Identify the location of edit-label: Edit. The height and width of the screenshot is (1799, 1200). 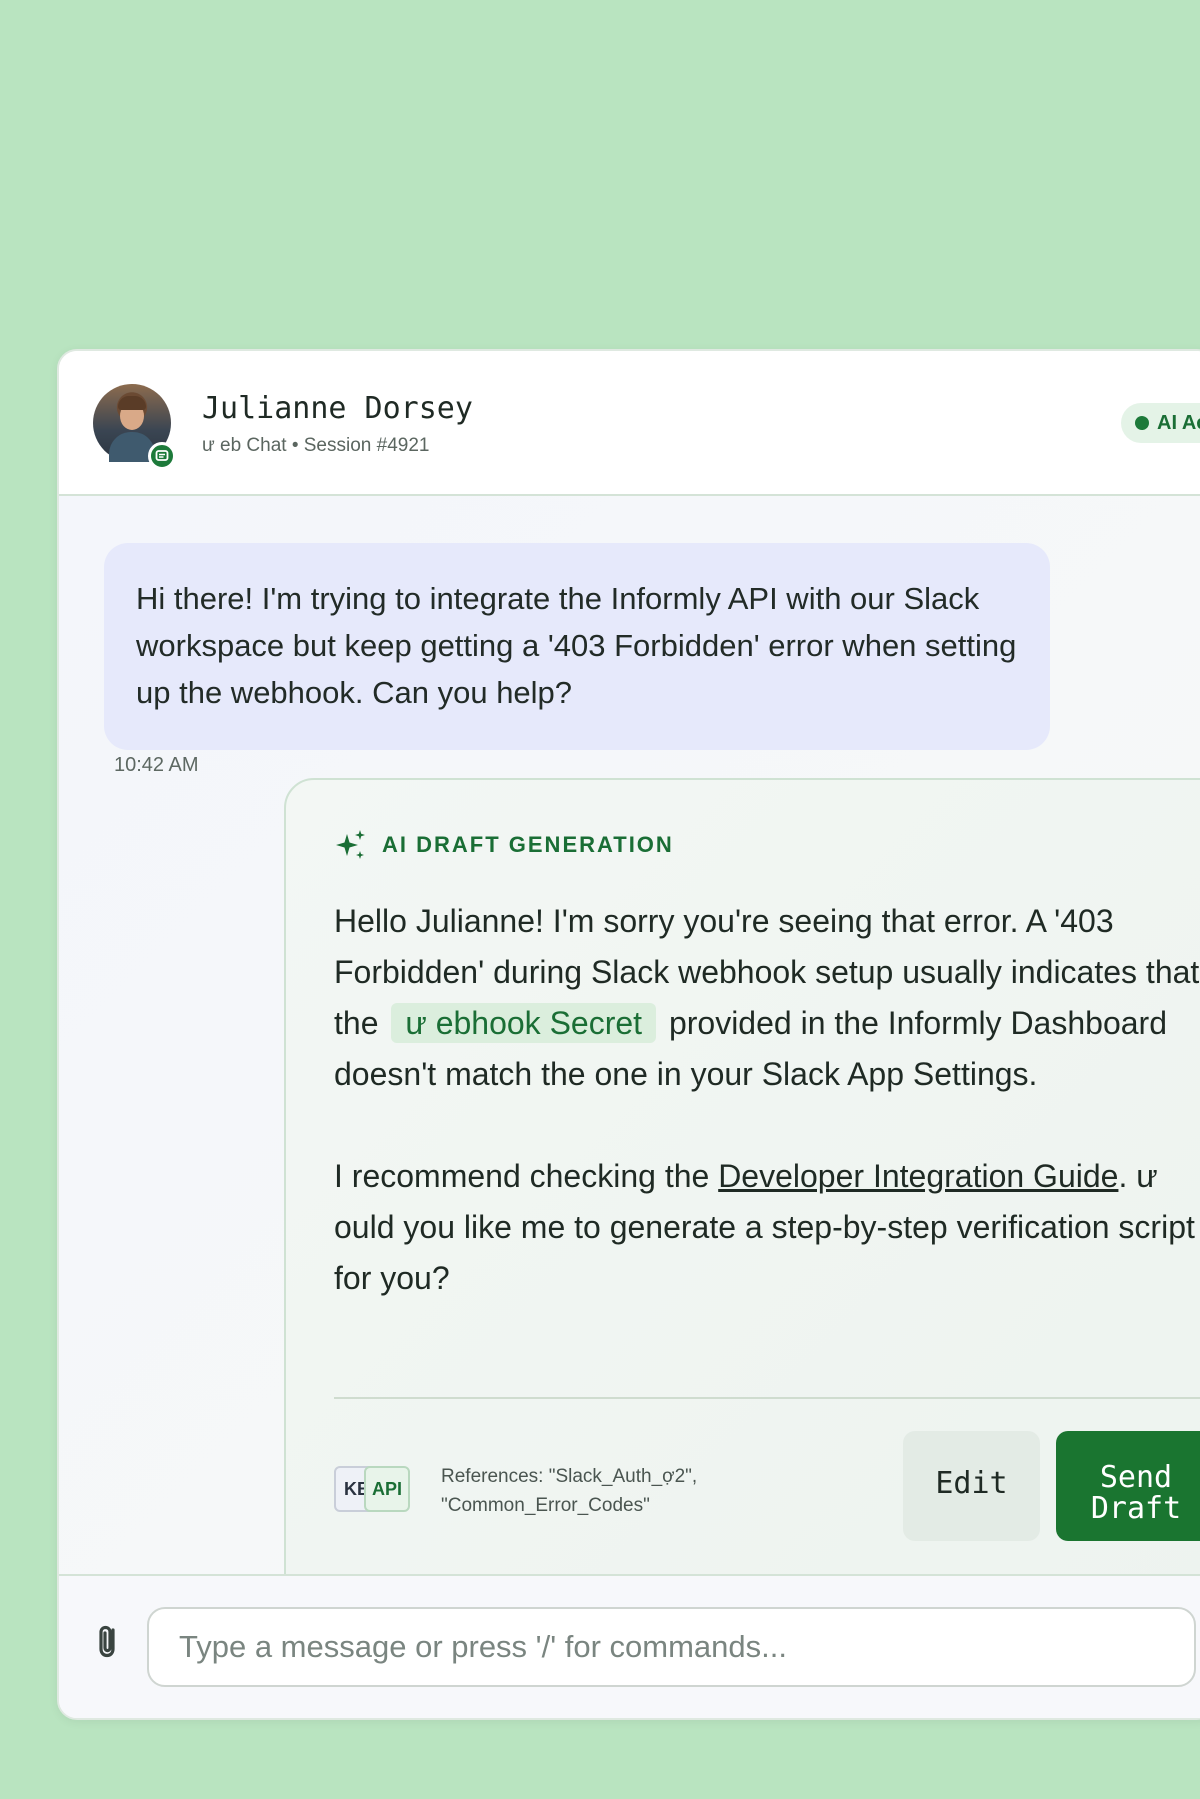
(971, 1483).